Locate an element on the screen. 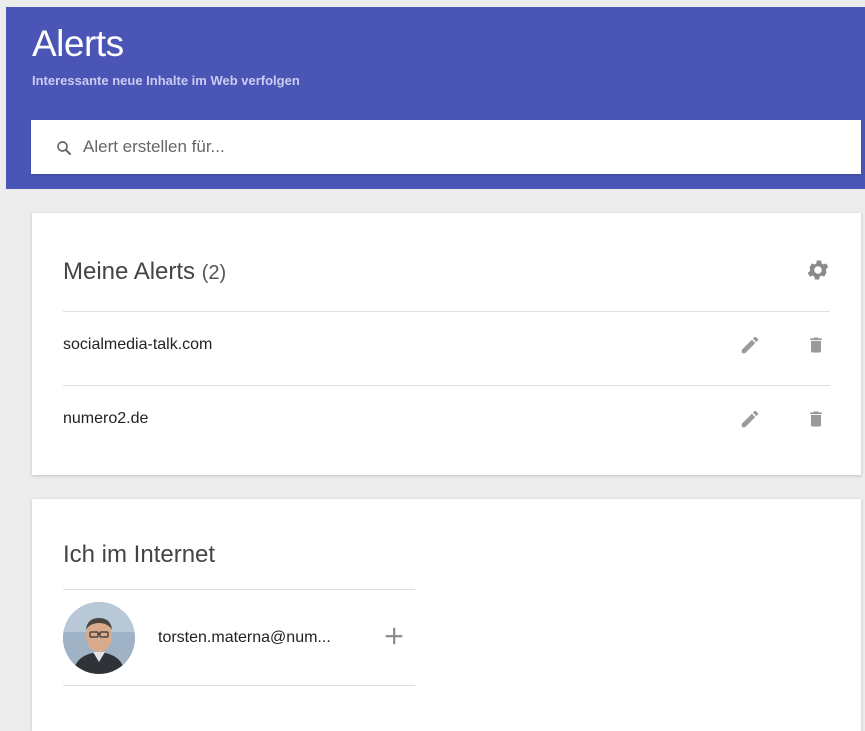 The width and height of the screenshot is (865, 731). gear-icon is located at coordinates (818, 270).